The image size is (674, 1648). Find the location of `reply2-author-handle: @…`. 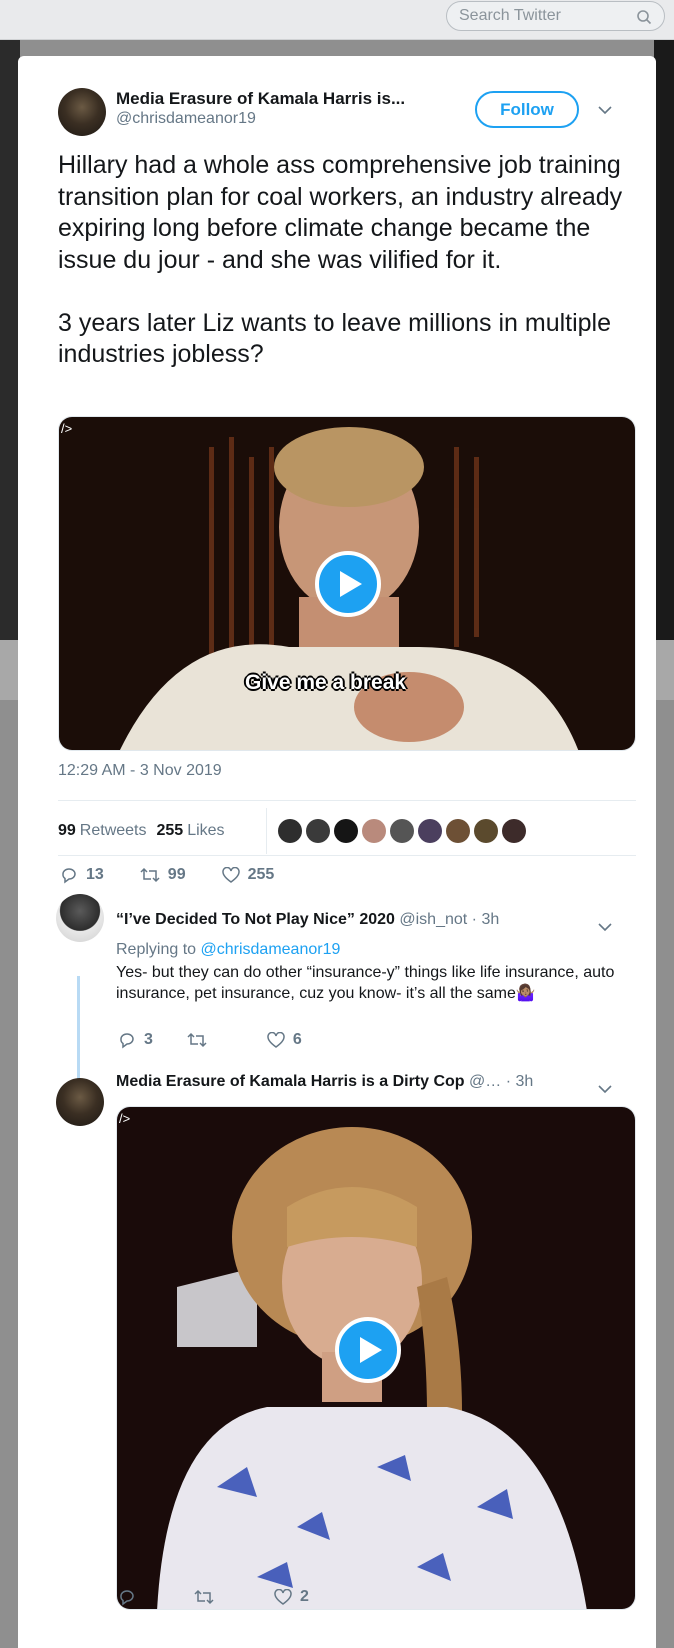

reply2-author-handle: @… is located at coordinates (485, 1081).